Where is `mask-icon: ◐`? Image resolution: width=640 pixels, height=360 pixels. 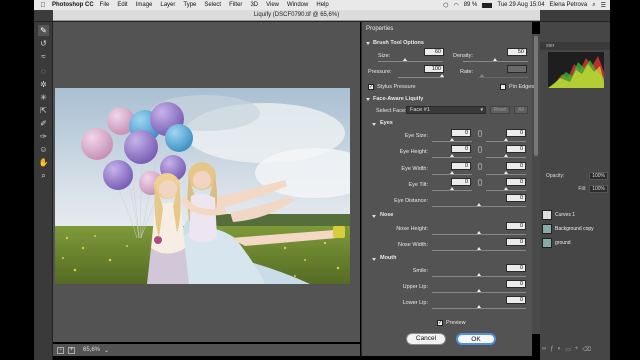 mask-icon: ◐ is located at coordinates (560, 350).